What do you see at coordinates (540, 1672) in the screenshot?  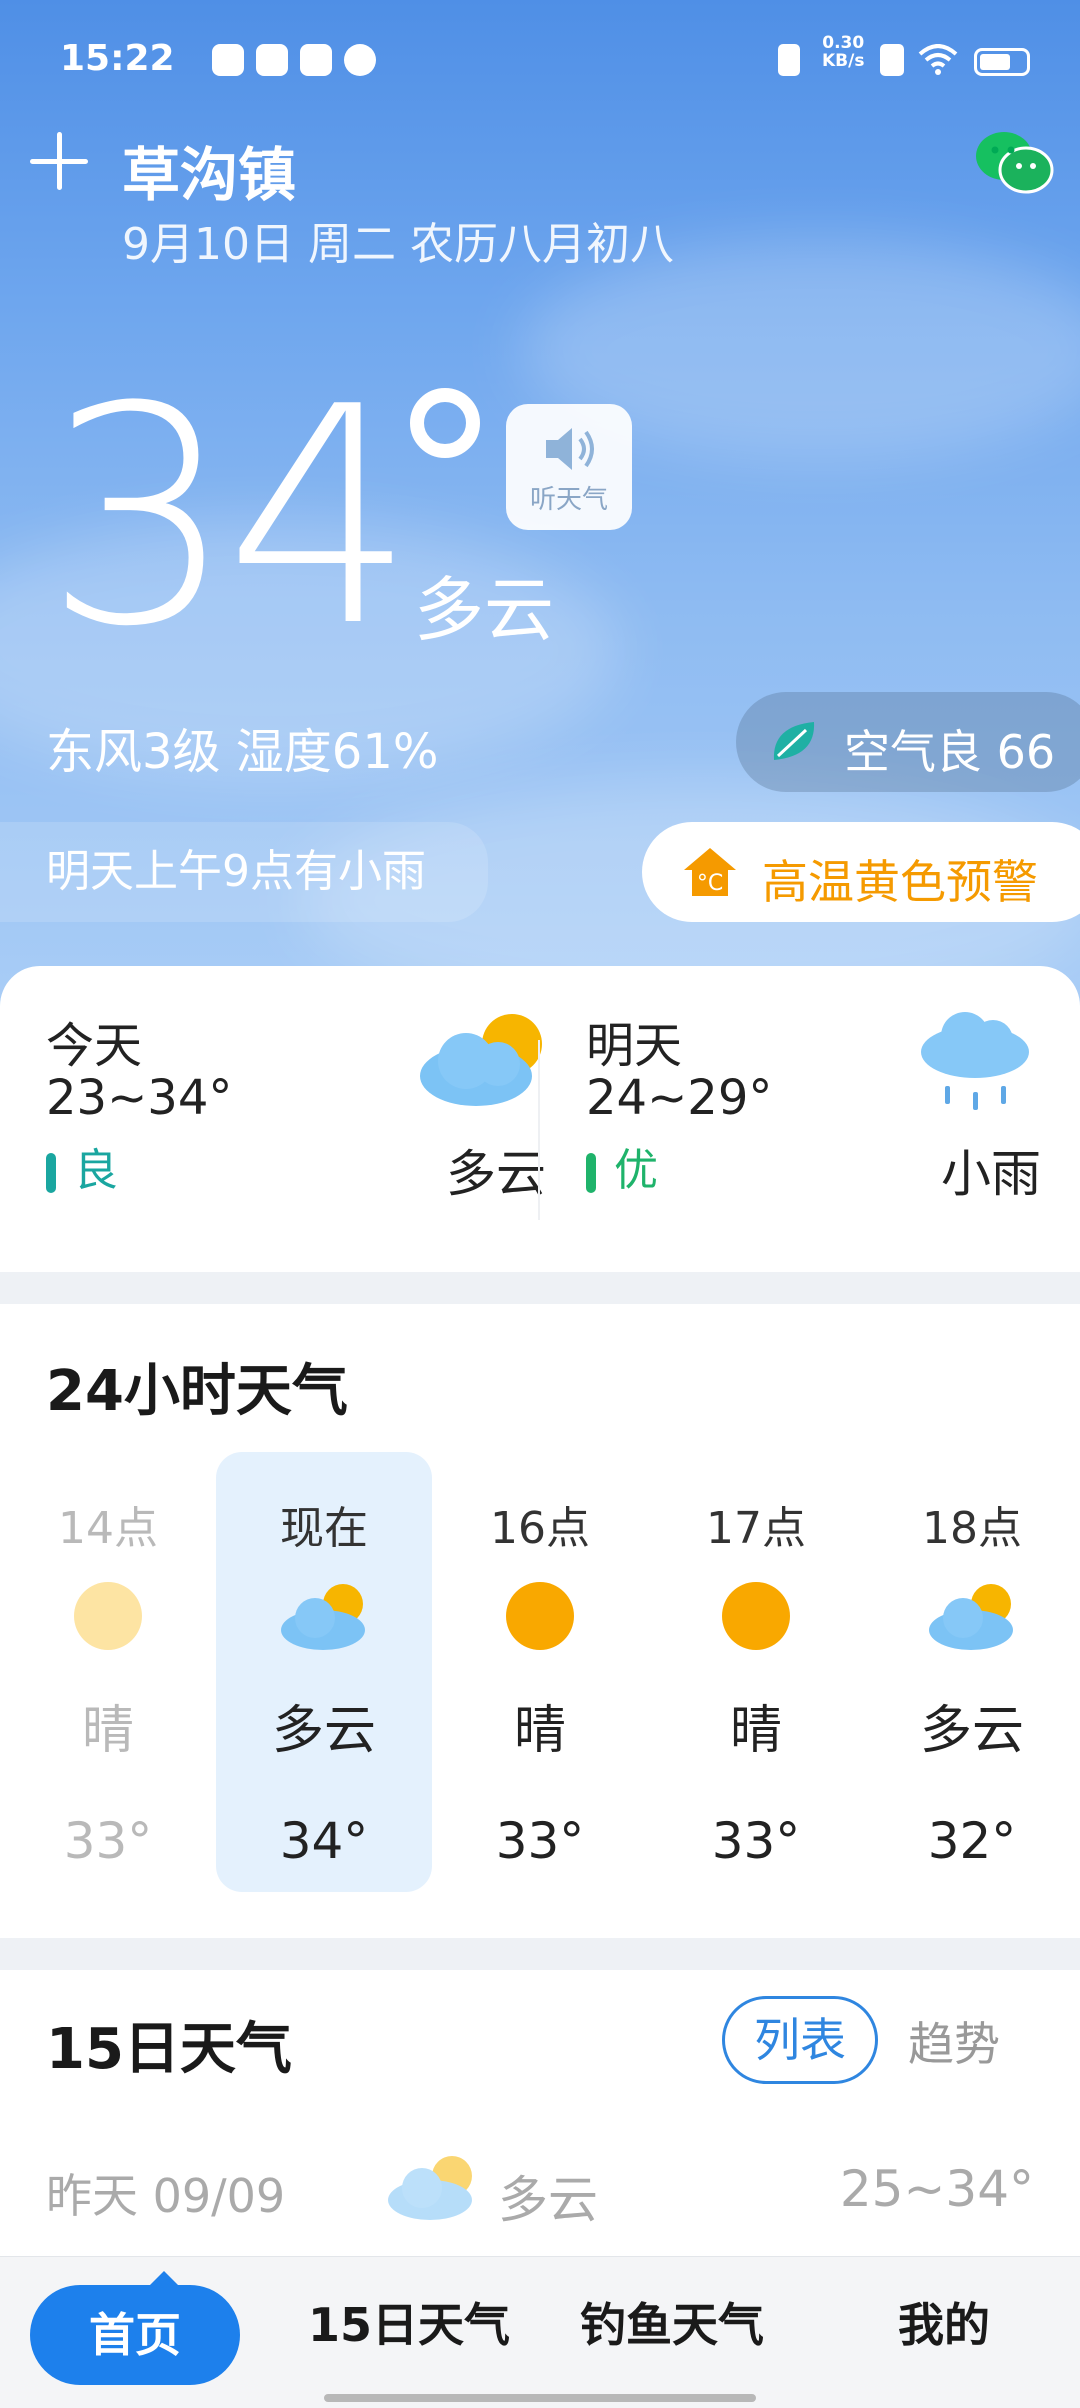 I see `hour-item: 16点 晴 33°` at bounding box center [540, 1672].